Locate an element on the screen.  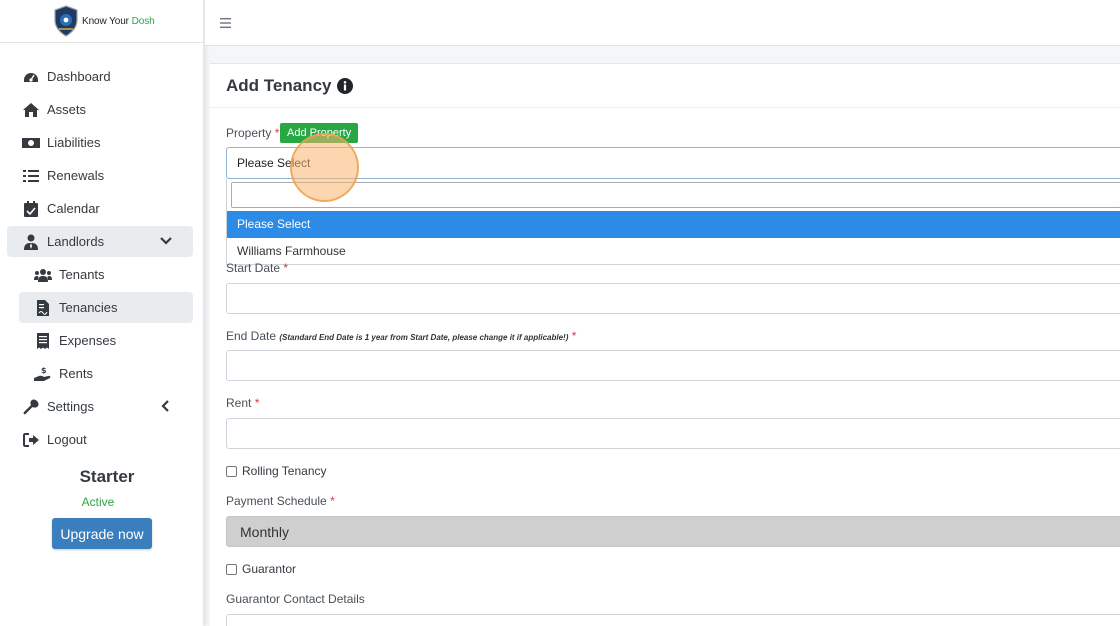
upgrade-button: Upgrade now is located at coordinates (102, 533).